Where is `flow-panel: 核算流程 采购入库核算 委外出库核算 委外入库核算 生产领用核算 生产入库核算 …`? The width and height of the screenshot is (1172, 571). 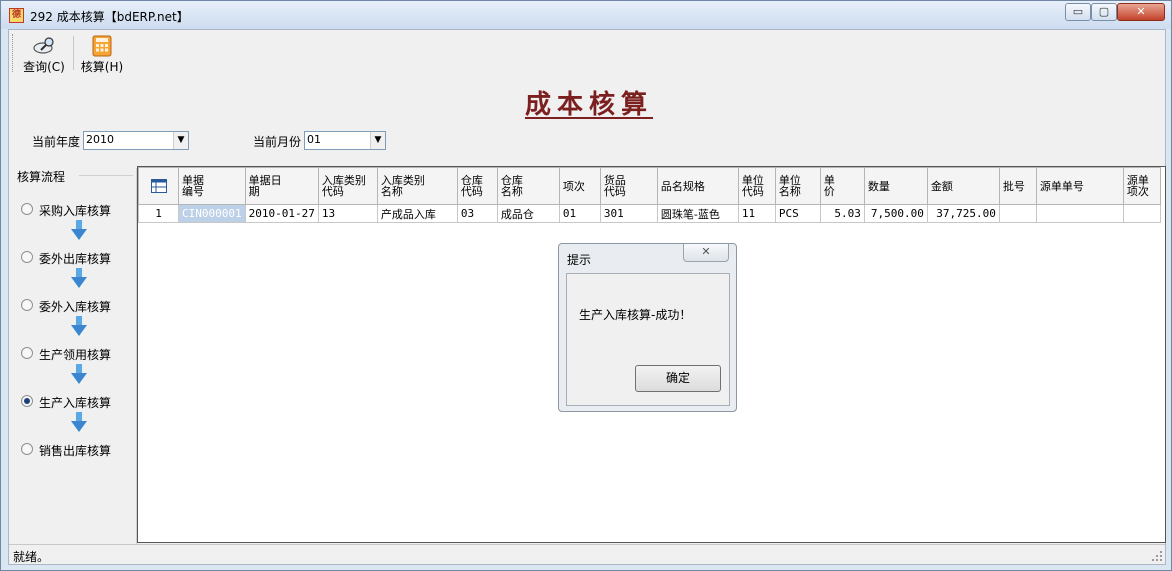 flow-panel: 核算流程 采购入库核算 委外出库核算 委外入库核算 生产领用核算 生产入库核算 … is located at coordinates (73, 356).